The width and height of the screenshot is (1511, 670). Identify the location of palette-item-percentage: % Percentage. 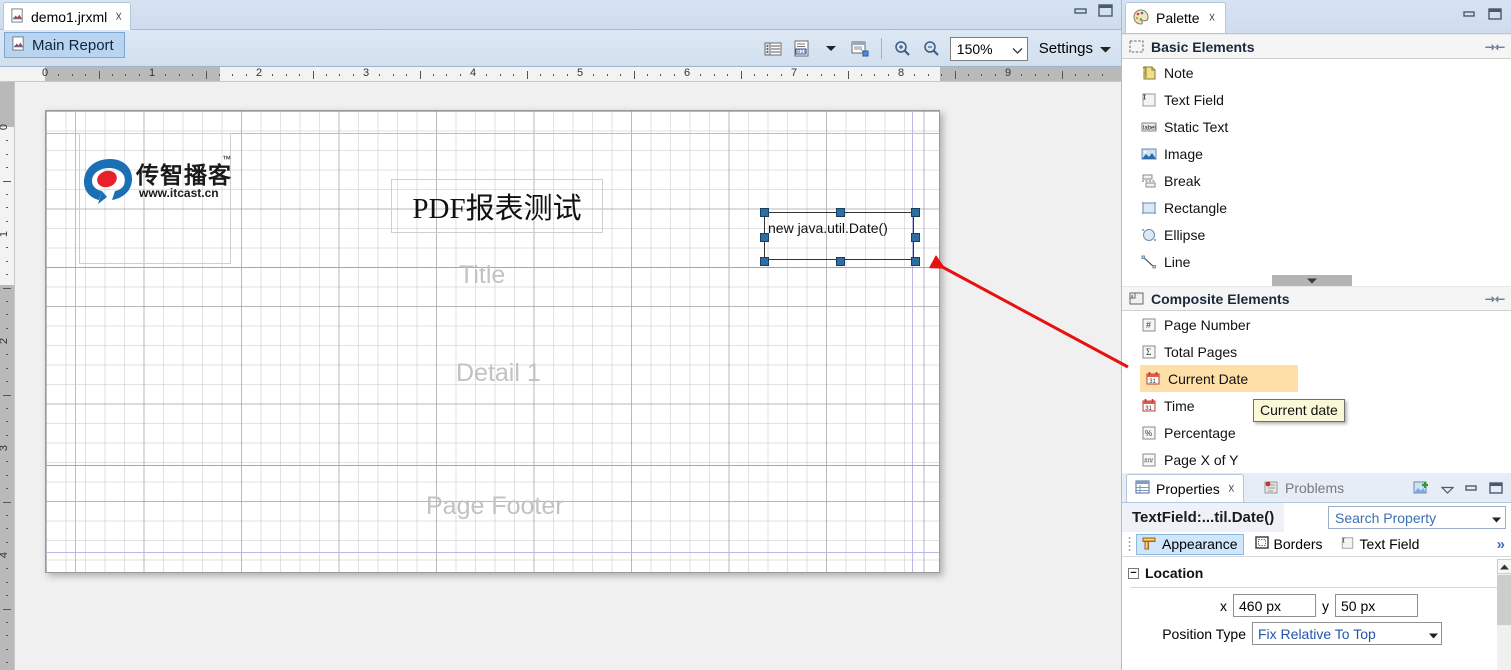
(1316, 432).